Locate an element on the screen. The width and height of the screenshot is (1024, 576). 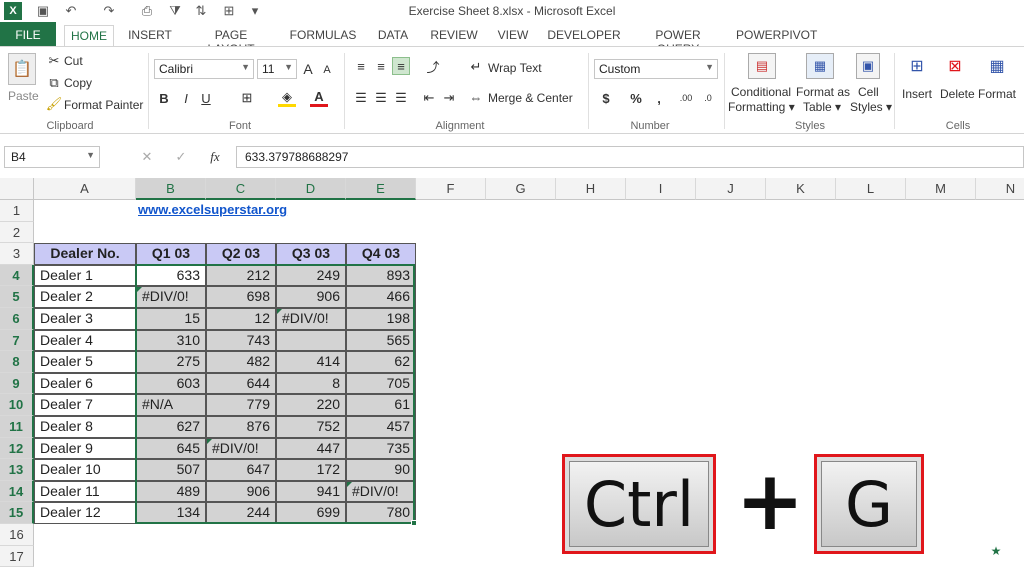
quarter-value-cell: 735 is located at coordinates (381, 448).